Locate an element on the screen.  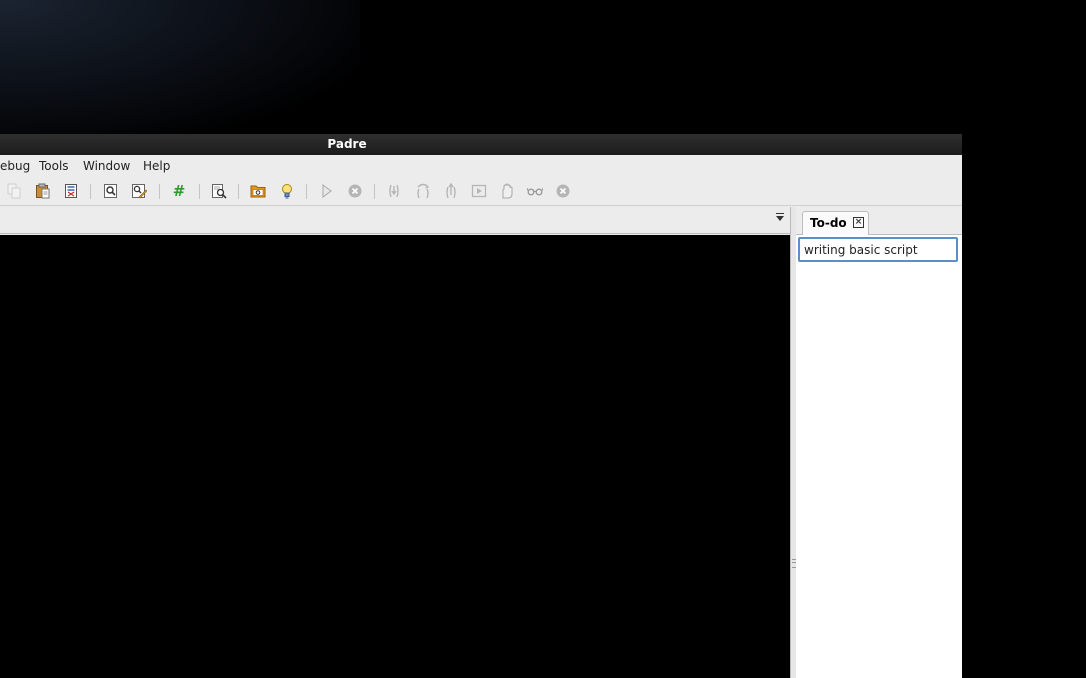
toolbar: # is located at coordinates (481, 192).